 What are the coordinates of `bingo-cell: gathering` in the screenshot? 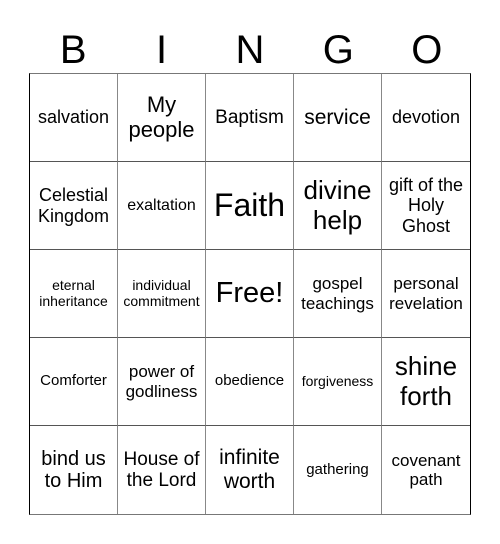 It's located at (338, 470).